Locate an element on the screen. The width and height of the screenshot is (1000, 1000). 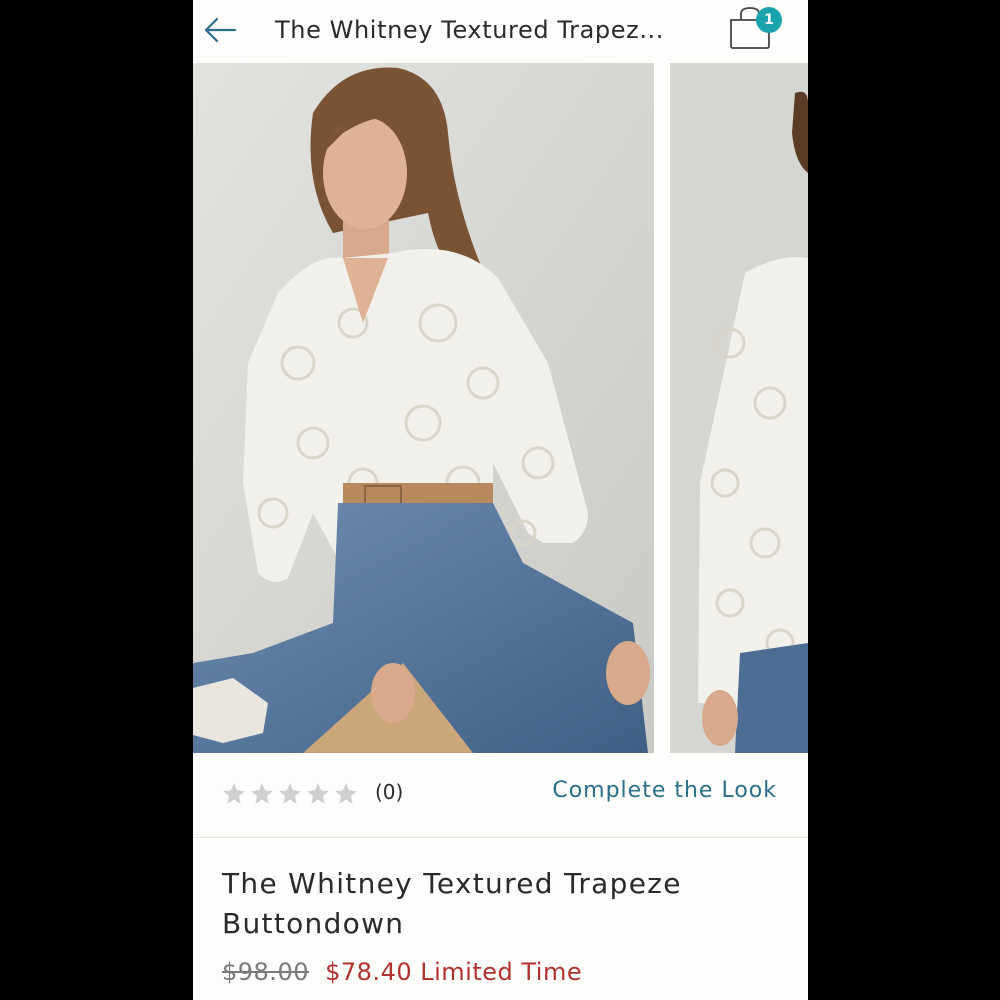
rating-row: (0) Complete the Look is located at coordinates (500, 795).